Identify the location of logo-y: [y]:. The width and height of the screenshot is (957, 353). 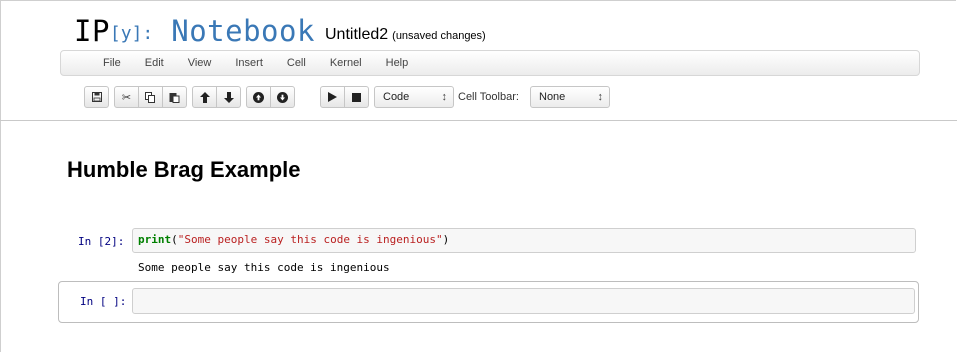
(131, 33).